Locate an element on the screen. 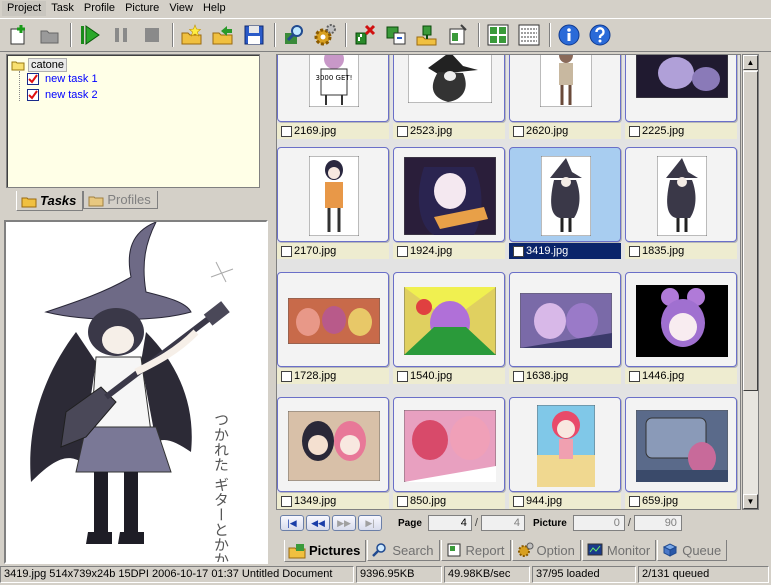 The width and height of the screenshot is (771, 585). task-tree: catone new task 1 new task 2 is located at coordinates (133, 121).